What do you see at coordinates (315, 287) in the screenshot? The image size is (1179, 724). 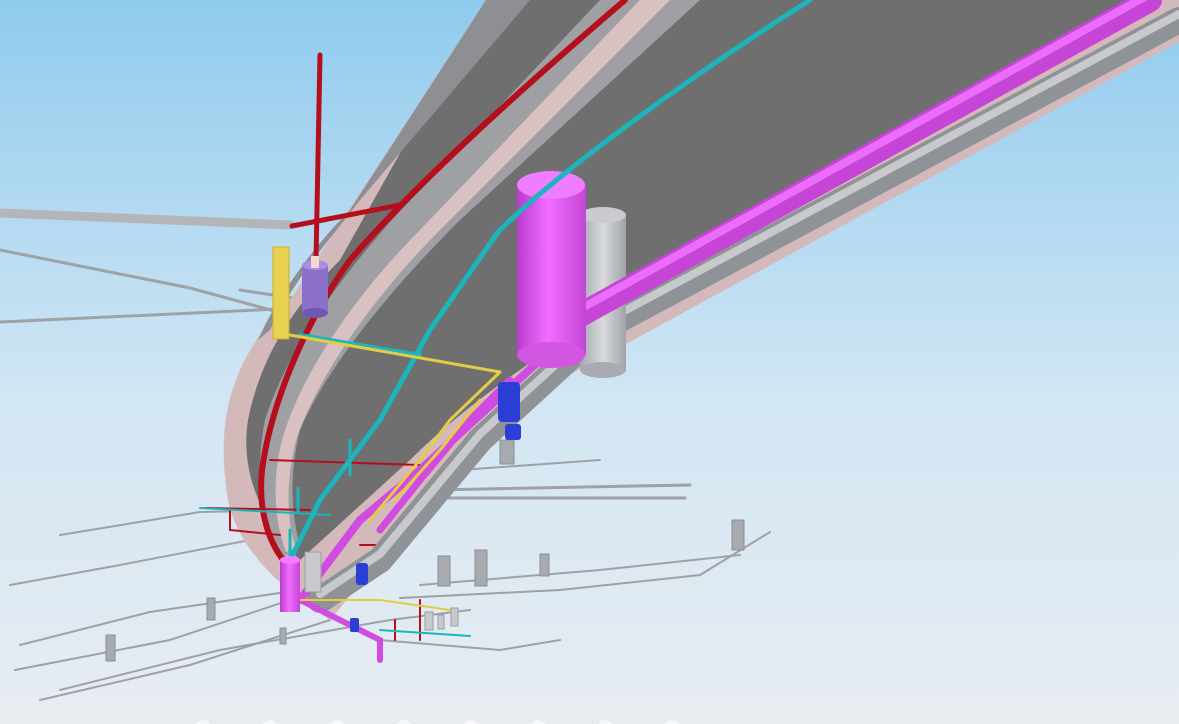 I see `purple-tank` at bounding box center [315, 287].